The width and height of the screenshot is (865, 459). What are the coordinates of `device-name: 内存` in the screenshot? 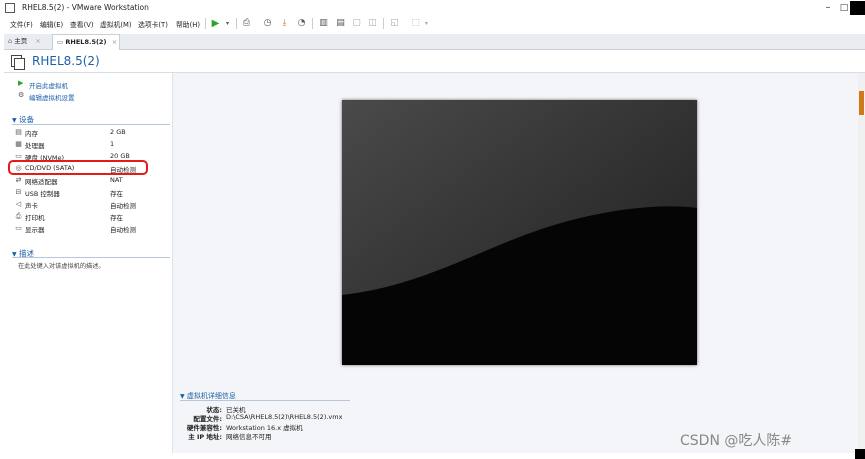 It's located at (31, 133).